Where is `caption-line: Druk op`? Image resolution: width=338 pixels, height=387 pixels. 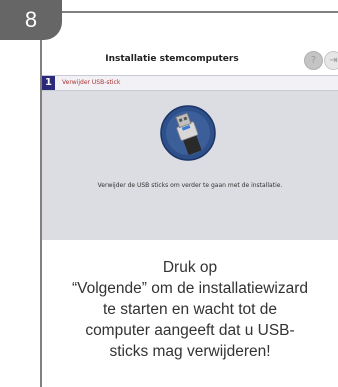 caption-line: Druk op is located at coordinates (190, 267).